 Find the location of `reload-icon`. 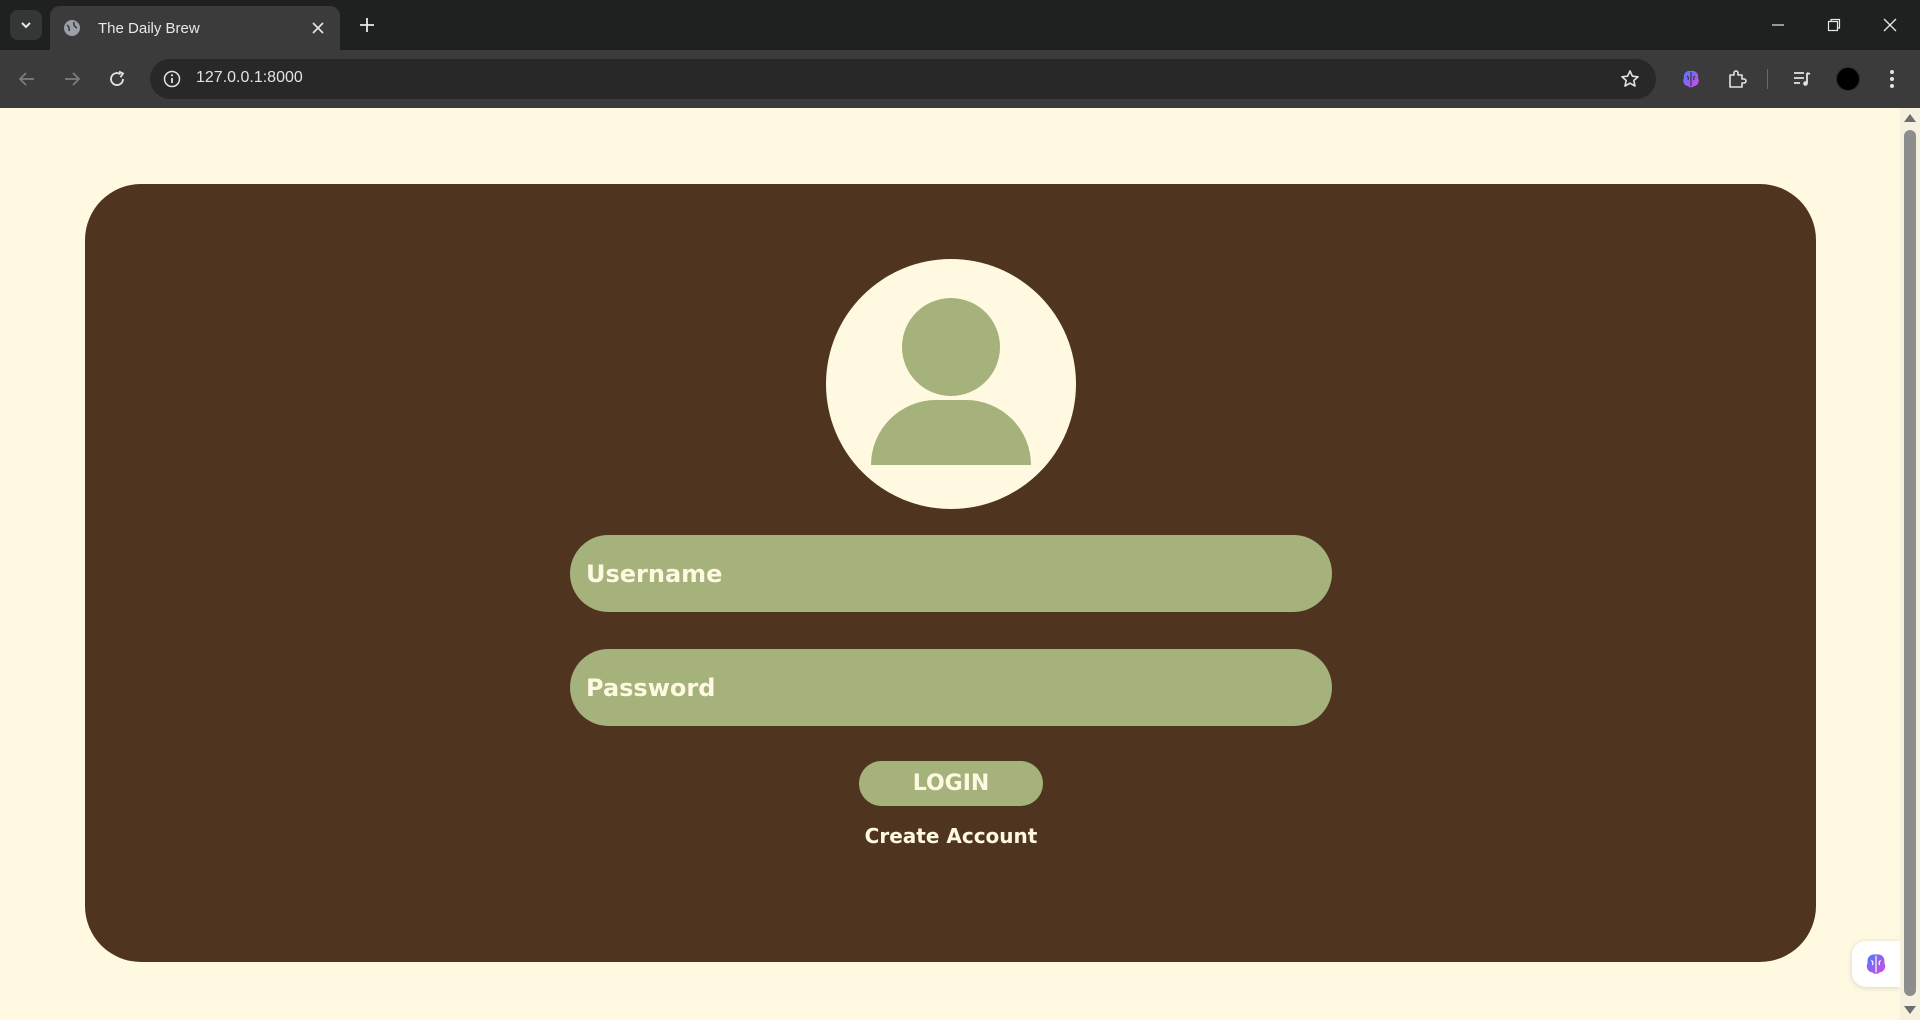

reload-icon is located at coordinates (117, 78).